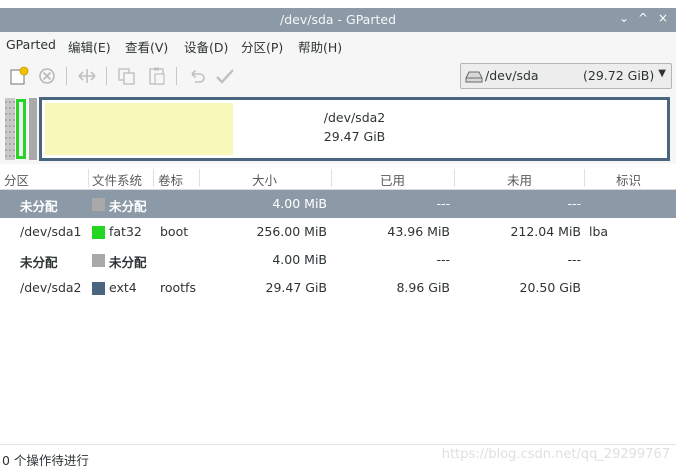 The width and height of the screenshot is (676, 470). Describe the element at coordinates (45, 460) in the screenshot. I see `pending-operations-status: 0 个操作待进行` at that location.